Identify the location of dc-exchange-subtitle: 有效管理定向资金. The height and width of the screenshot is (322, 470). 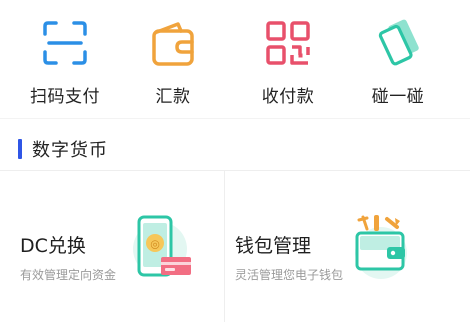
(68, 275).